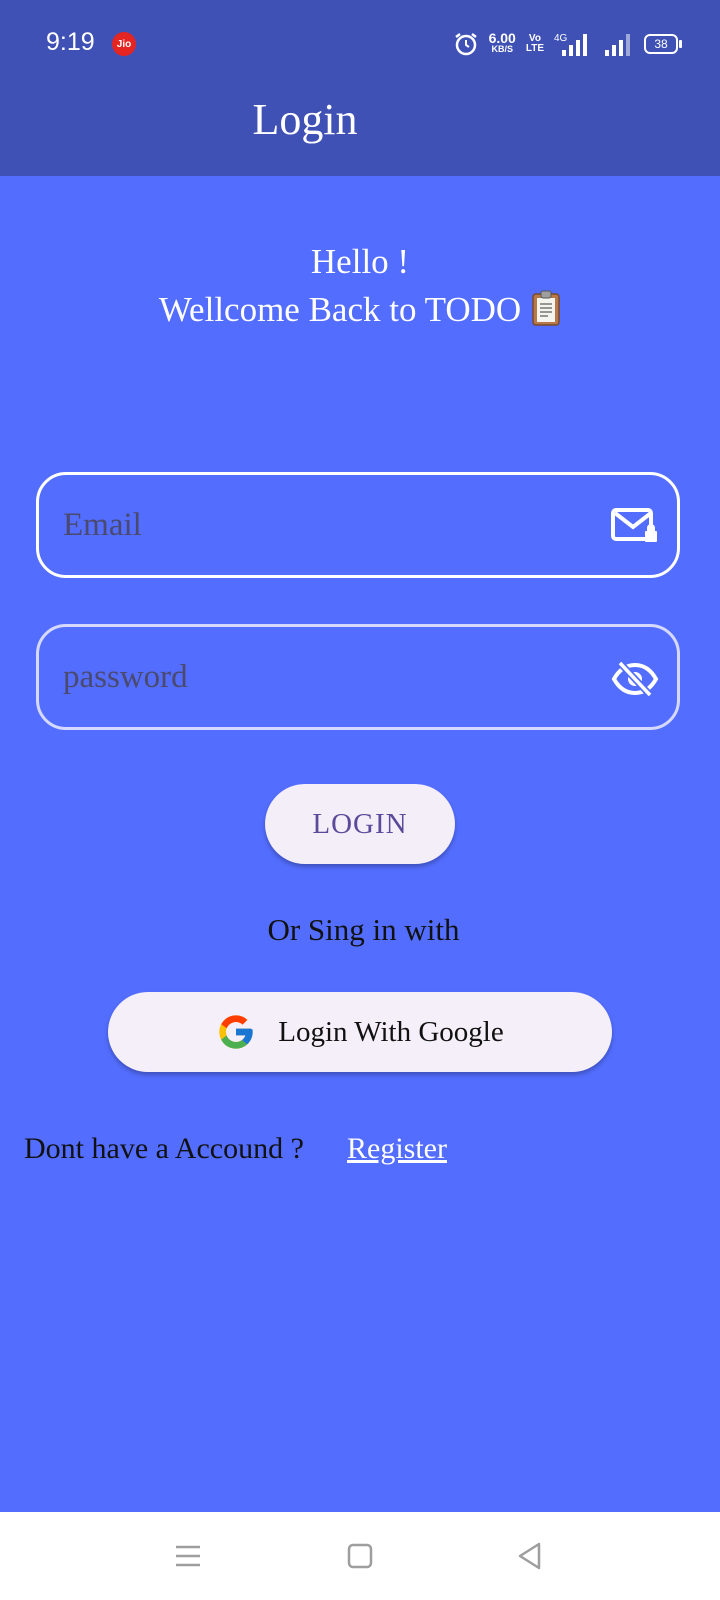  Describe the element at coordinates (360, 824) in the screenshot. I see `login-button: LOGIN` at that location.